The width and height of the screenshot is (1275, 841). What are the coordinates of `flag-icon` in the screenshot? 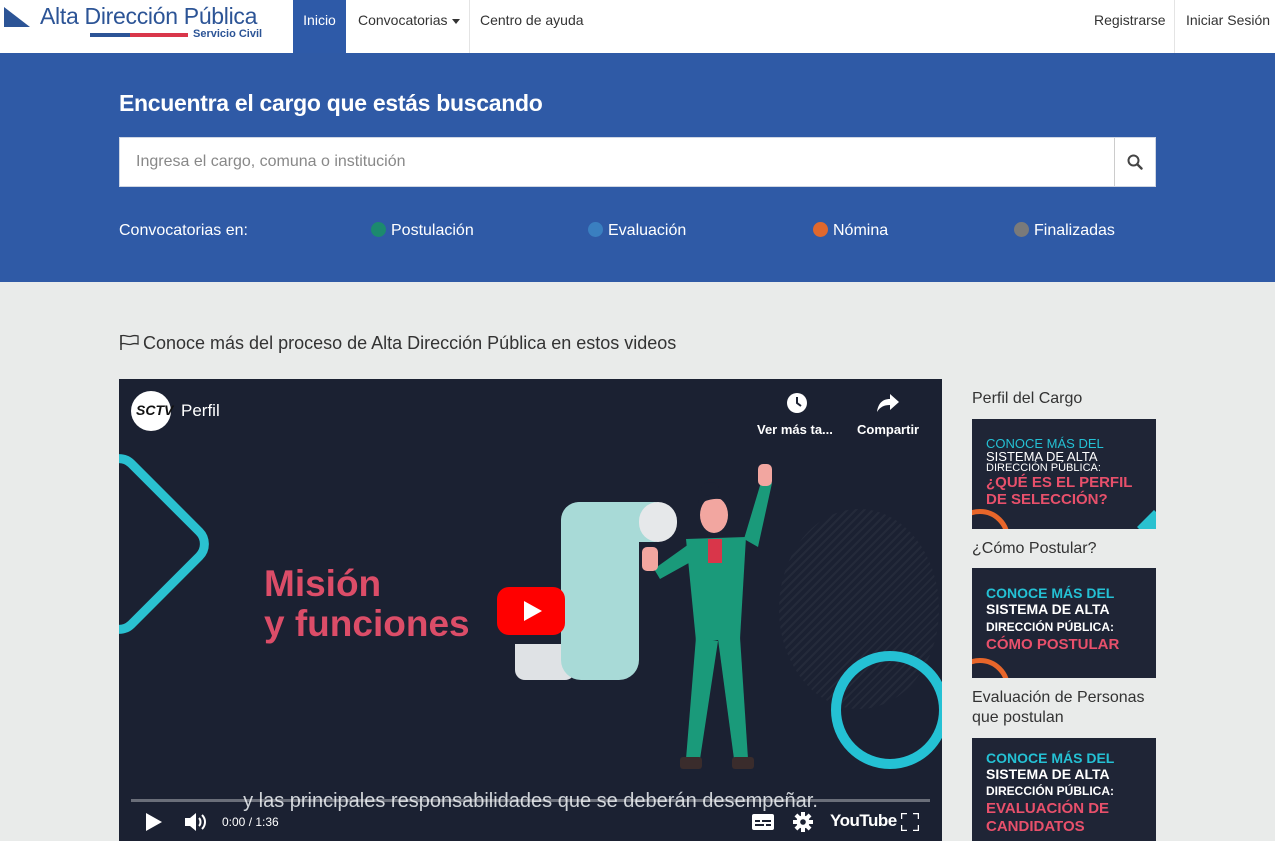 It's located at (129, 342).